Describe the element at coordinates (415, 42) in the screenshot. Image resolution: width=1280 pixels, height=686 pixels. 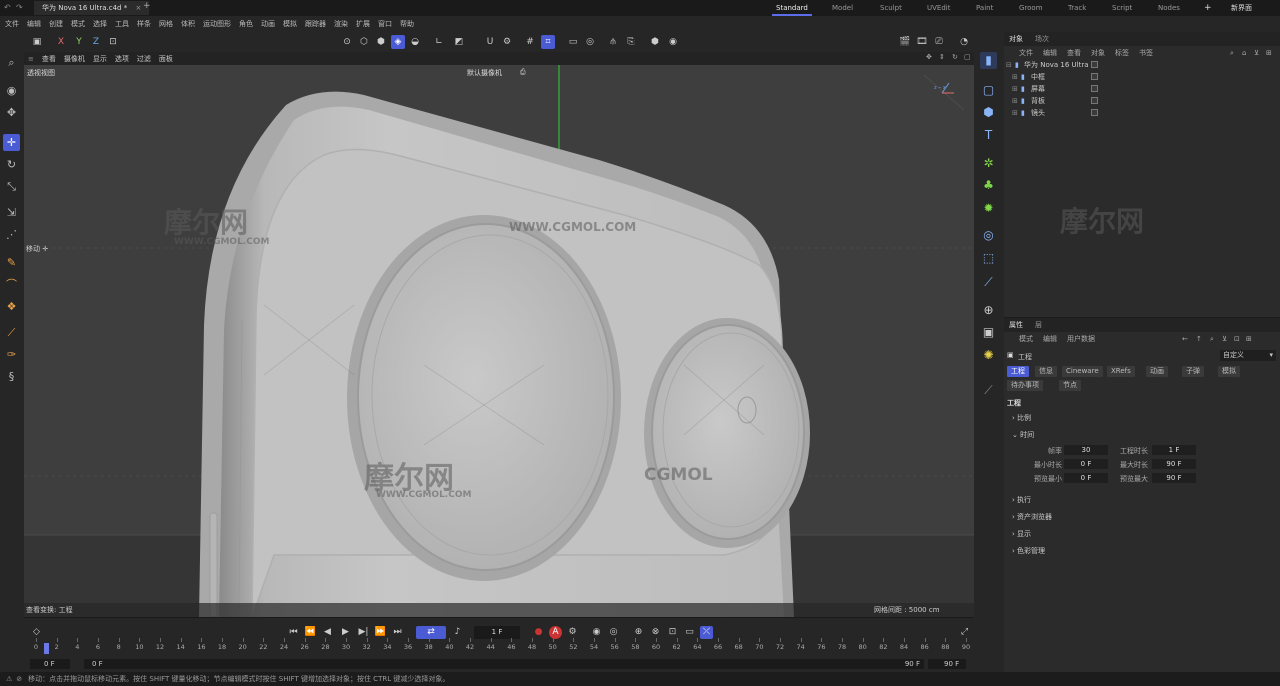
I see `uv-mode-icon: ◒` at that location.